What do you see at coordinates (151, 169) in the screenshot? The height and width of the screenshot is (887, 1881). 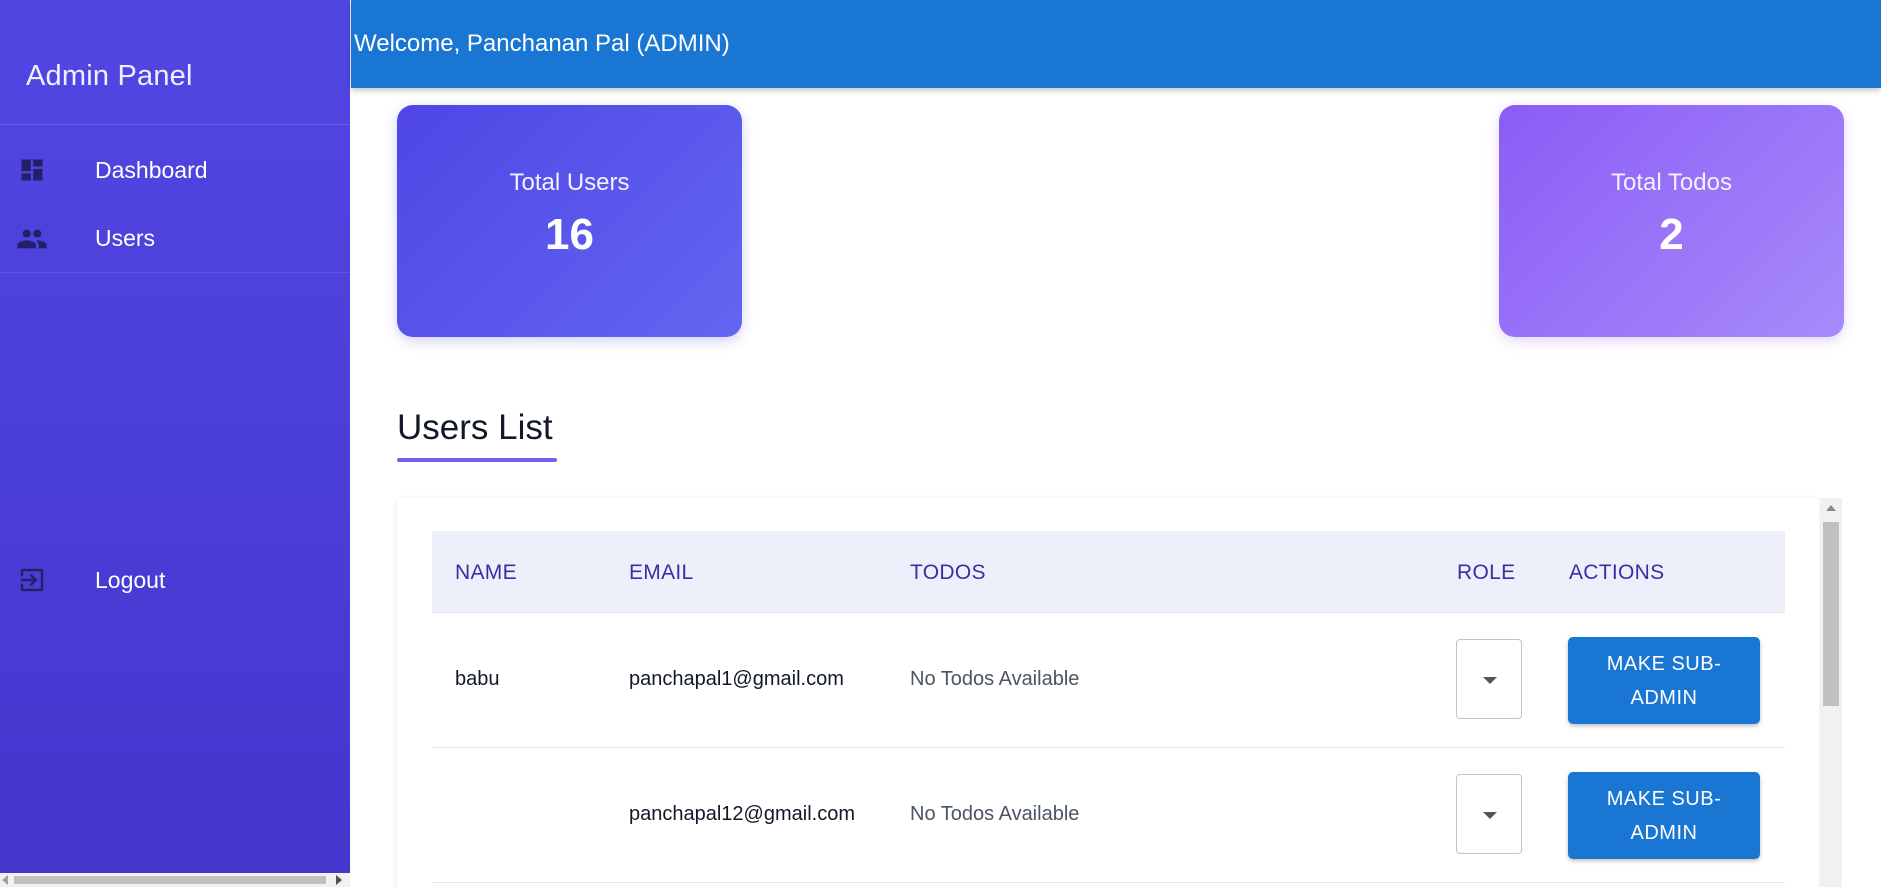 I see `sidebar-item-label: Dashboard` at bounding box center [151, 169].